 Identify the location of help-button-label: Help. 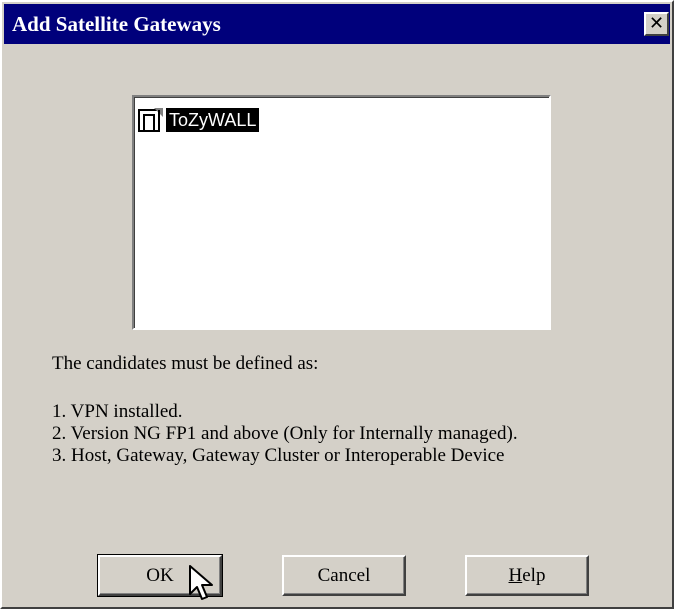
(527, 576).